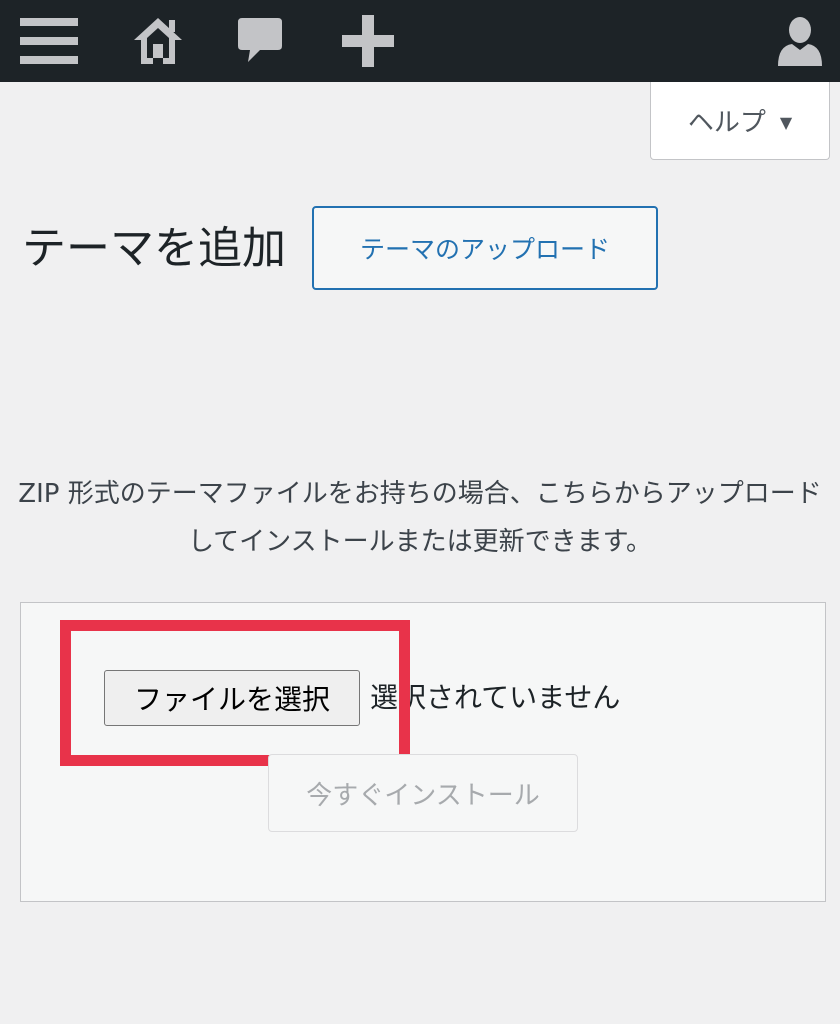  I want to click on install-now-button: 今すぐインストール, so click(423, 793).